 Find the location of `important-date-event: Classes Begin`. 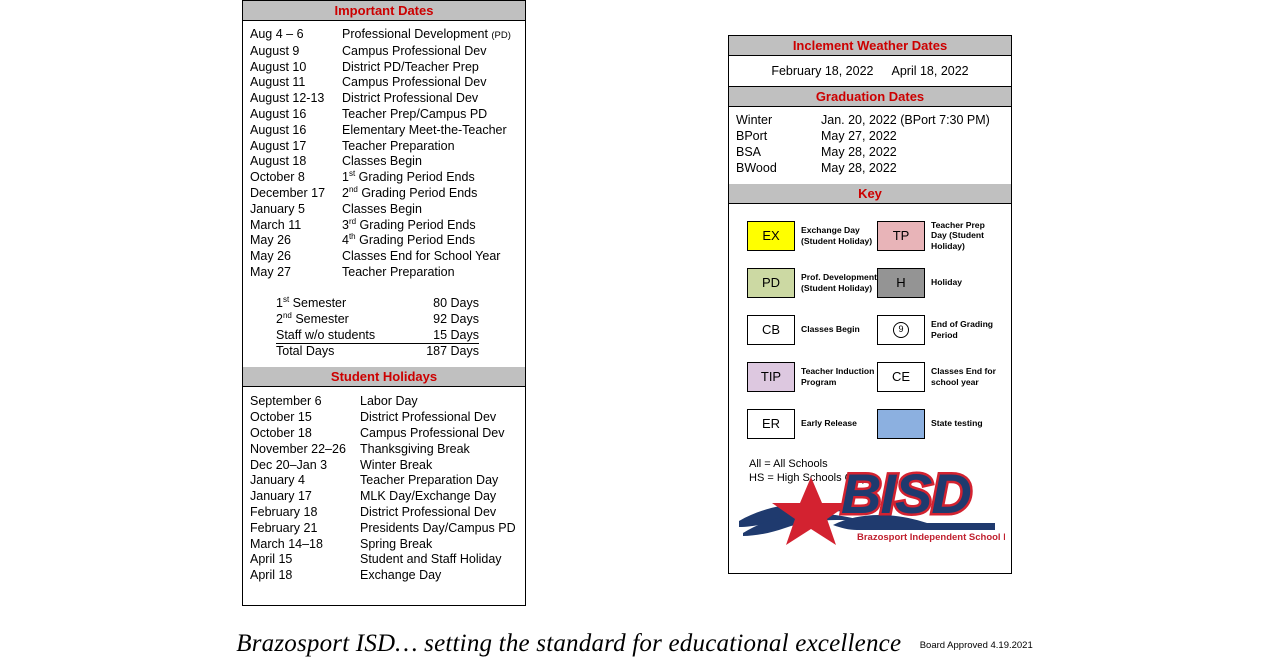

important-date-event: Classes Begin is located at coordinates (382, 161).